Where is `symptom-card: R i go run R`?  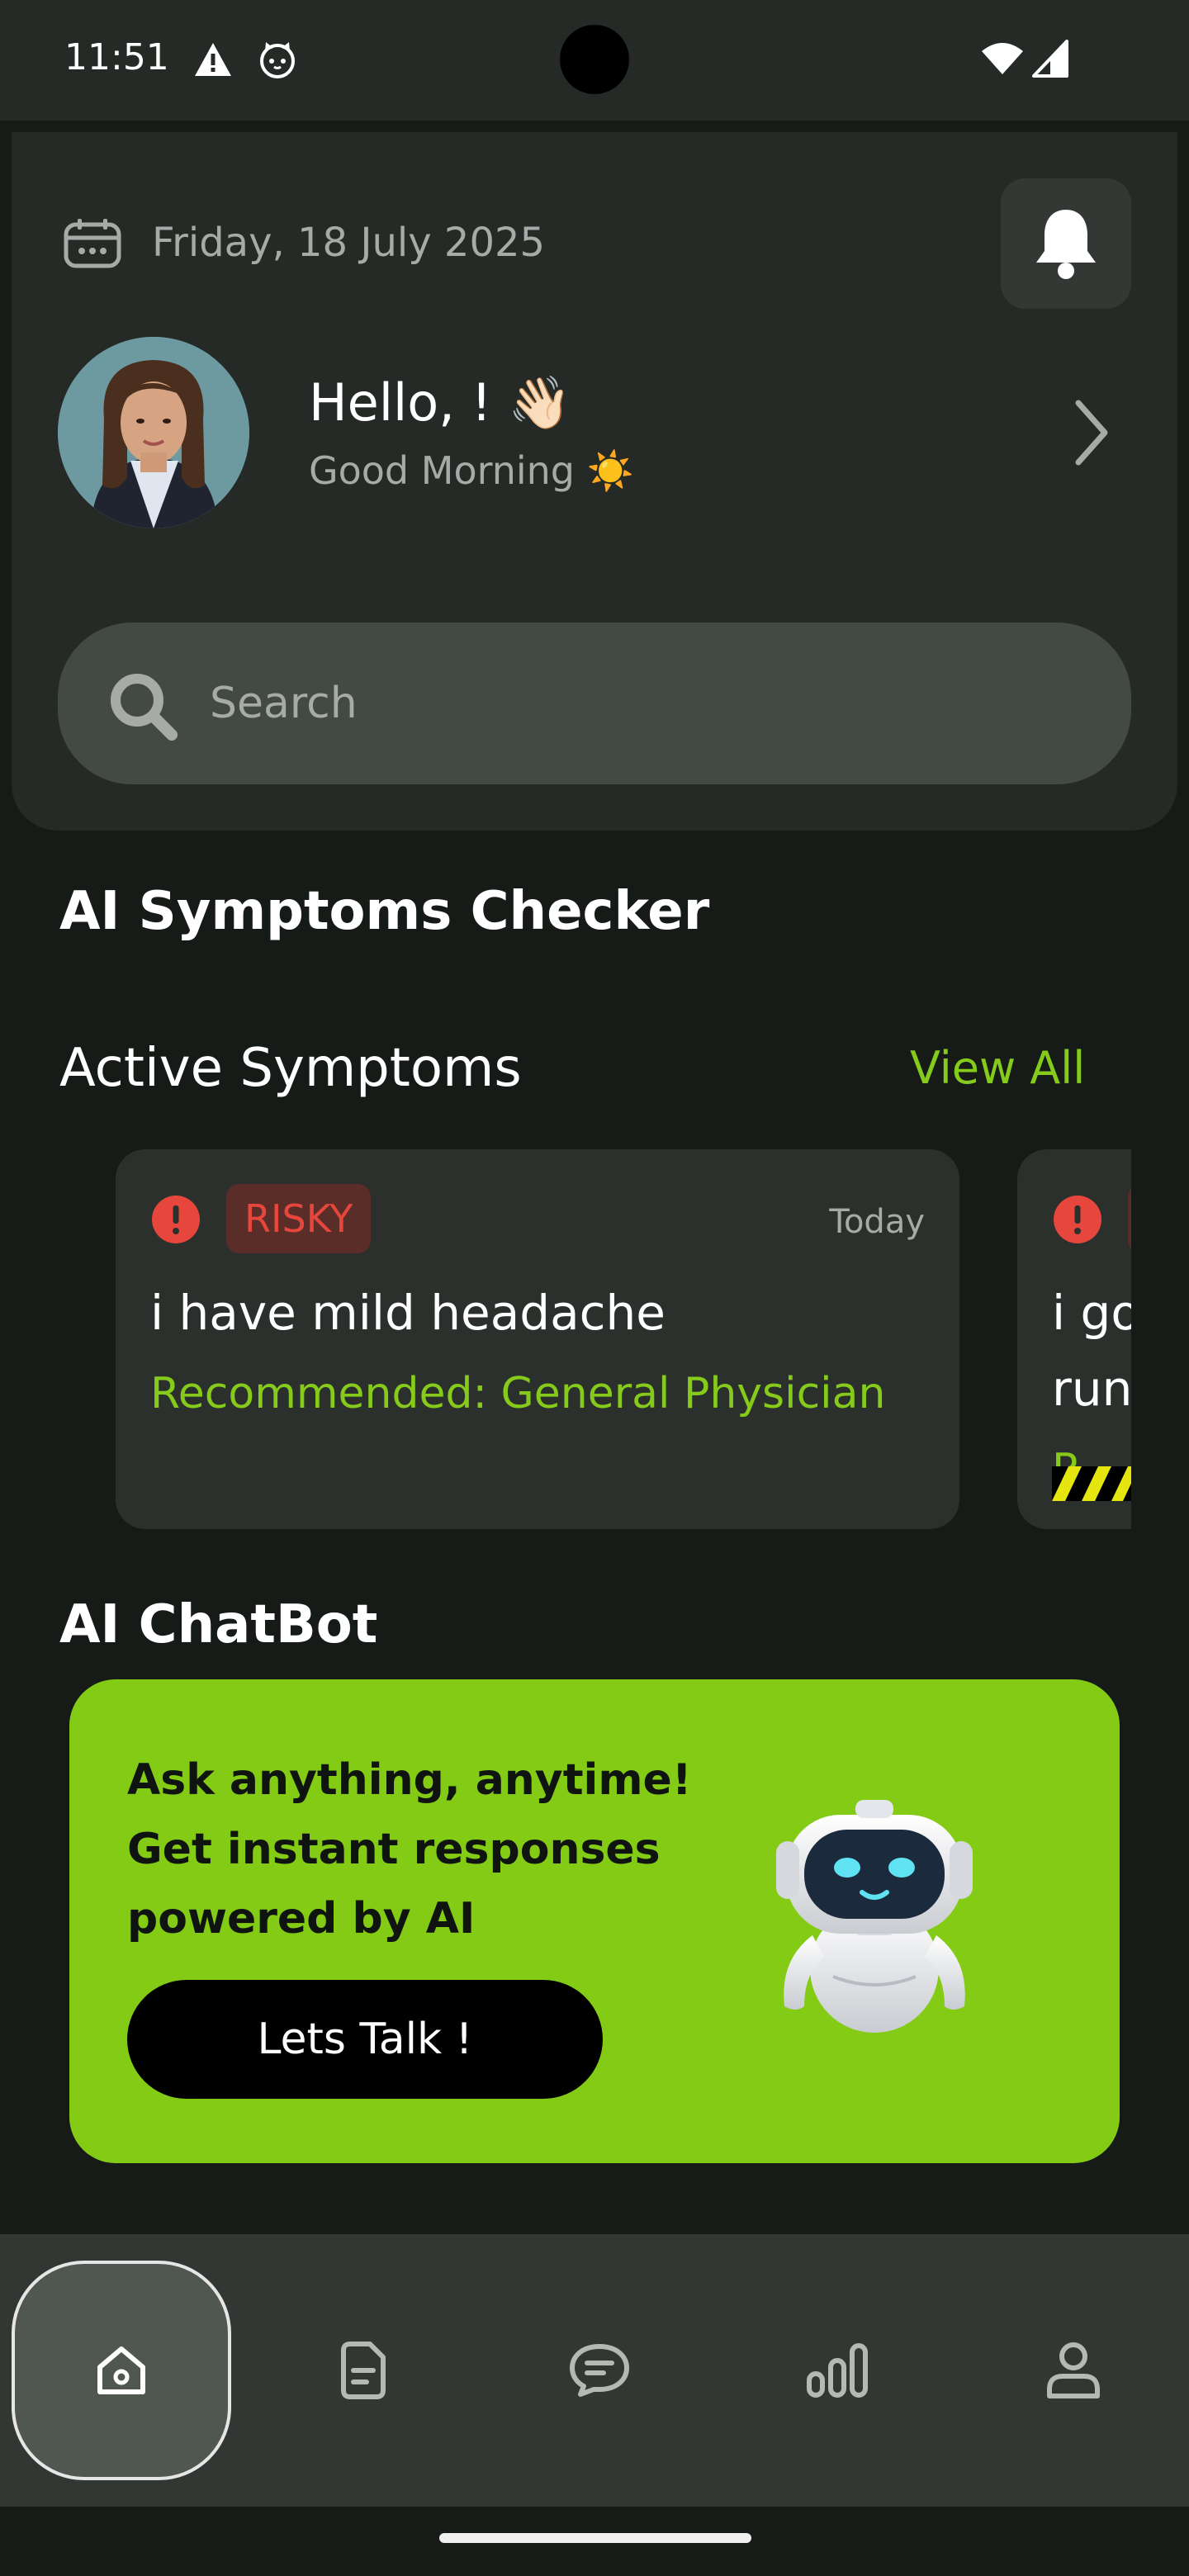 symptom-card: R i go run R is located at coordinates (1074, 1339).